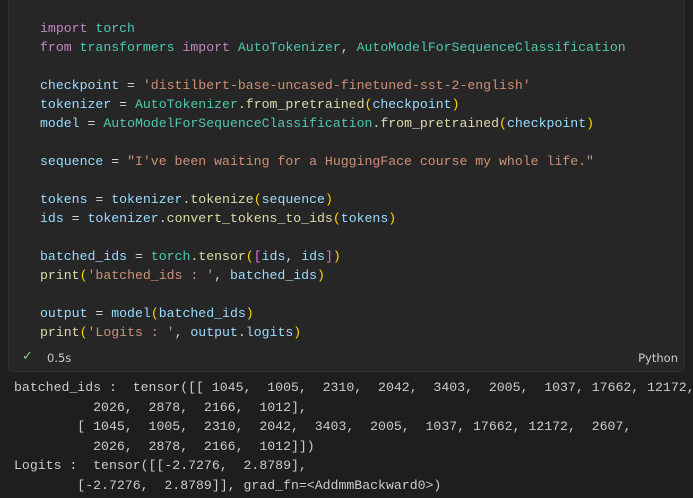  I want to click on code-line: import torch, so click(87, 28).